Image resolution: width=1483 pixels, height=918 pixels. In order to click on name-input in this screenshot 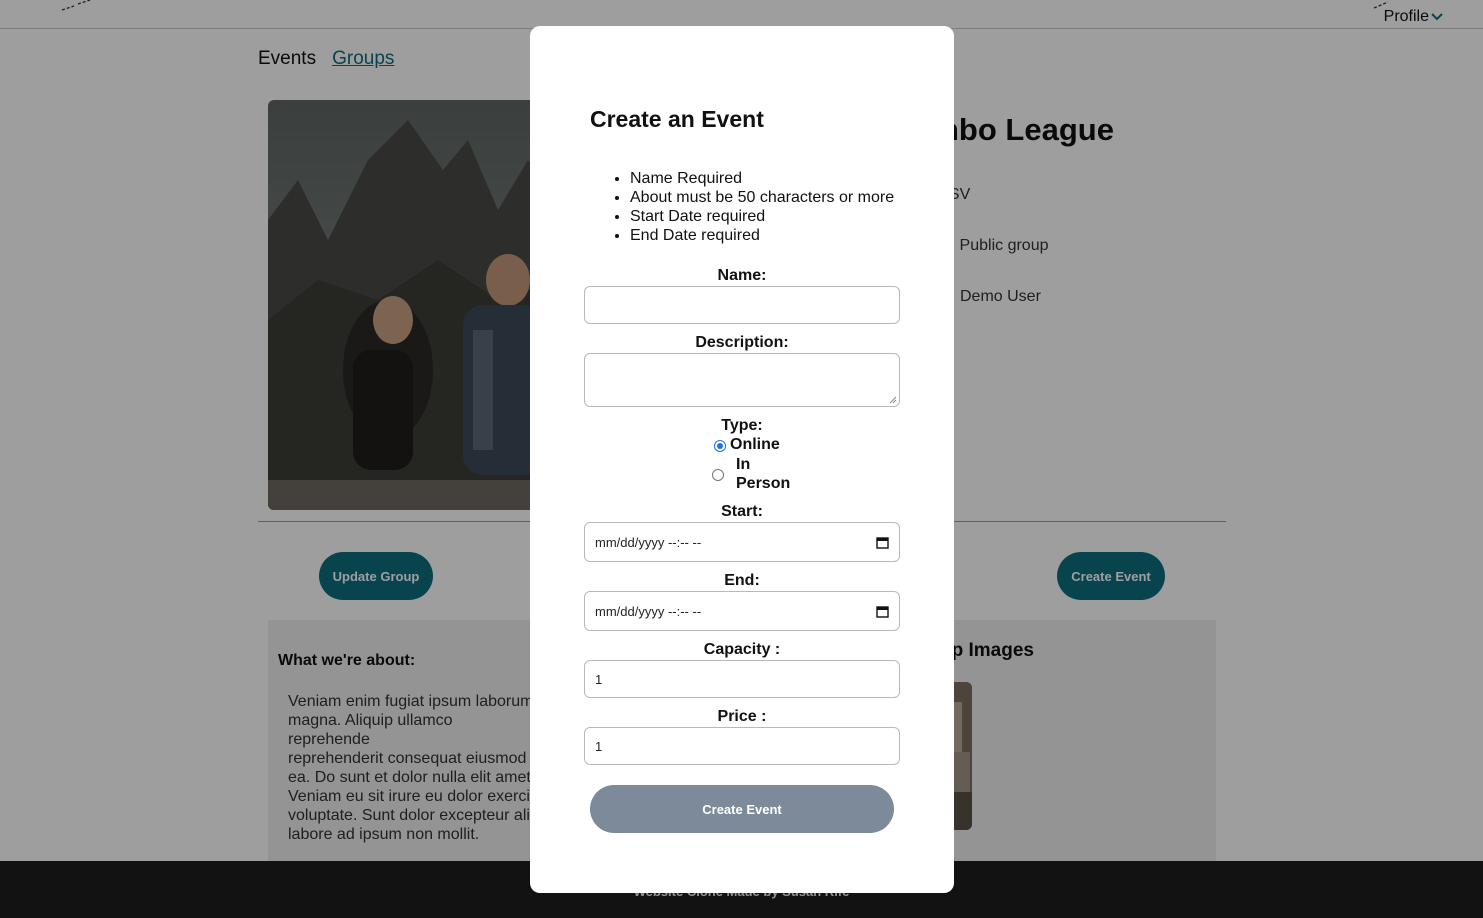, I will do `click(742, 305)`.